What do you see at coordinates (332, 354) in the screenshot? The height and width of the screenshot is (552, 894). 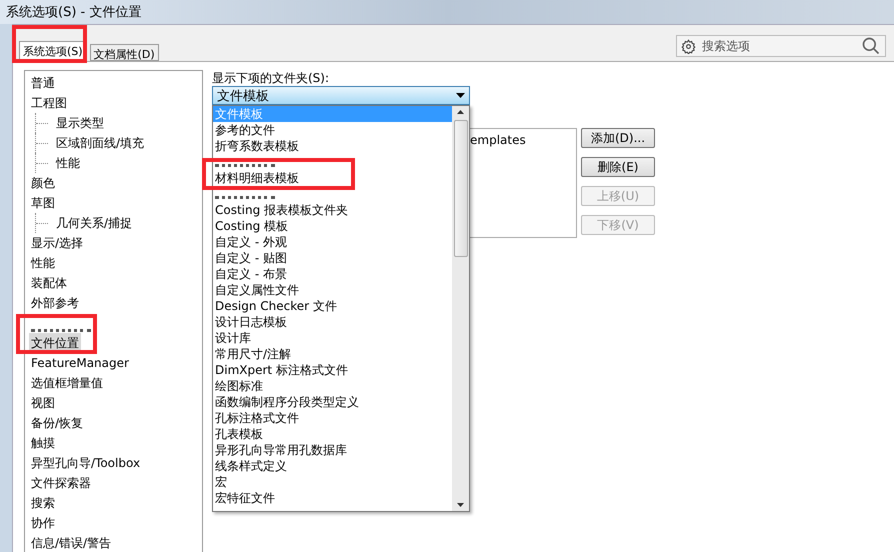 I see `dropdown-option: 常用尺寸/注解` at bounding box center [332, 354].